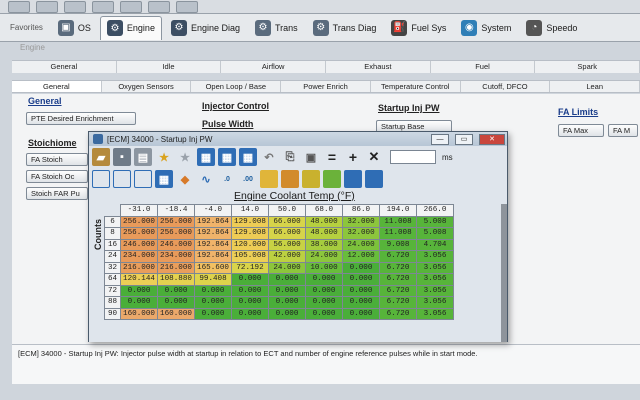  I want to click on table-cell: 129.008, so click(250, 233).